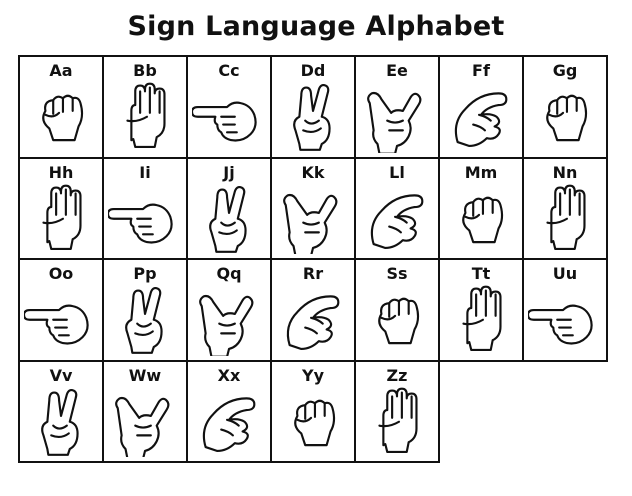 The image size is (632, 496). What do you see at coordinates (481, 70) in the screenshot?
I see `letter-label: Ff` at bounding box center [481, 70].